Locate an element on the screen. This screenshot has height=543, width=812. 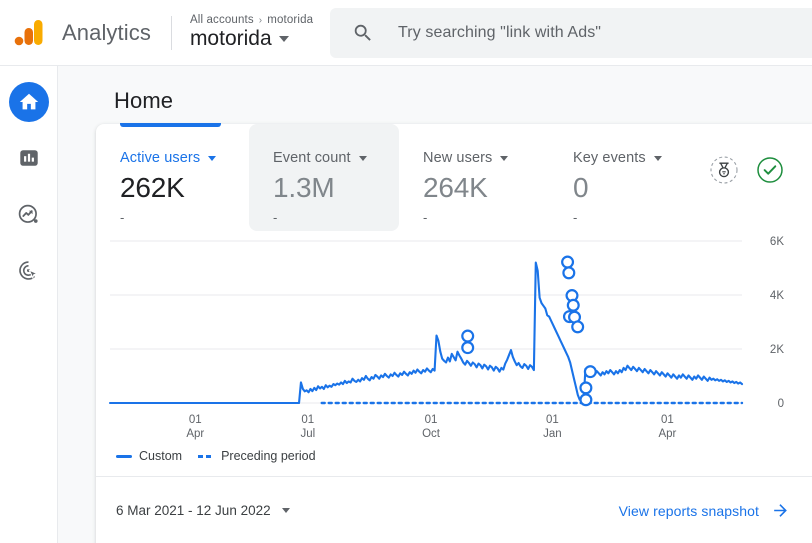
metric-tab-key-events: Key events 0 - is located at coordinates (624, 177).